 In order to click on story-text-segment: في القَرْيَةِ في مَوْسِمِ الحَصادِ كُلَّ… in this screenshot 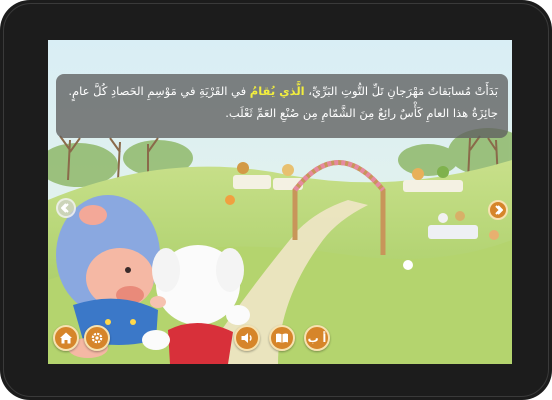, I will do `click(157, 91)`.